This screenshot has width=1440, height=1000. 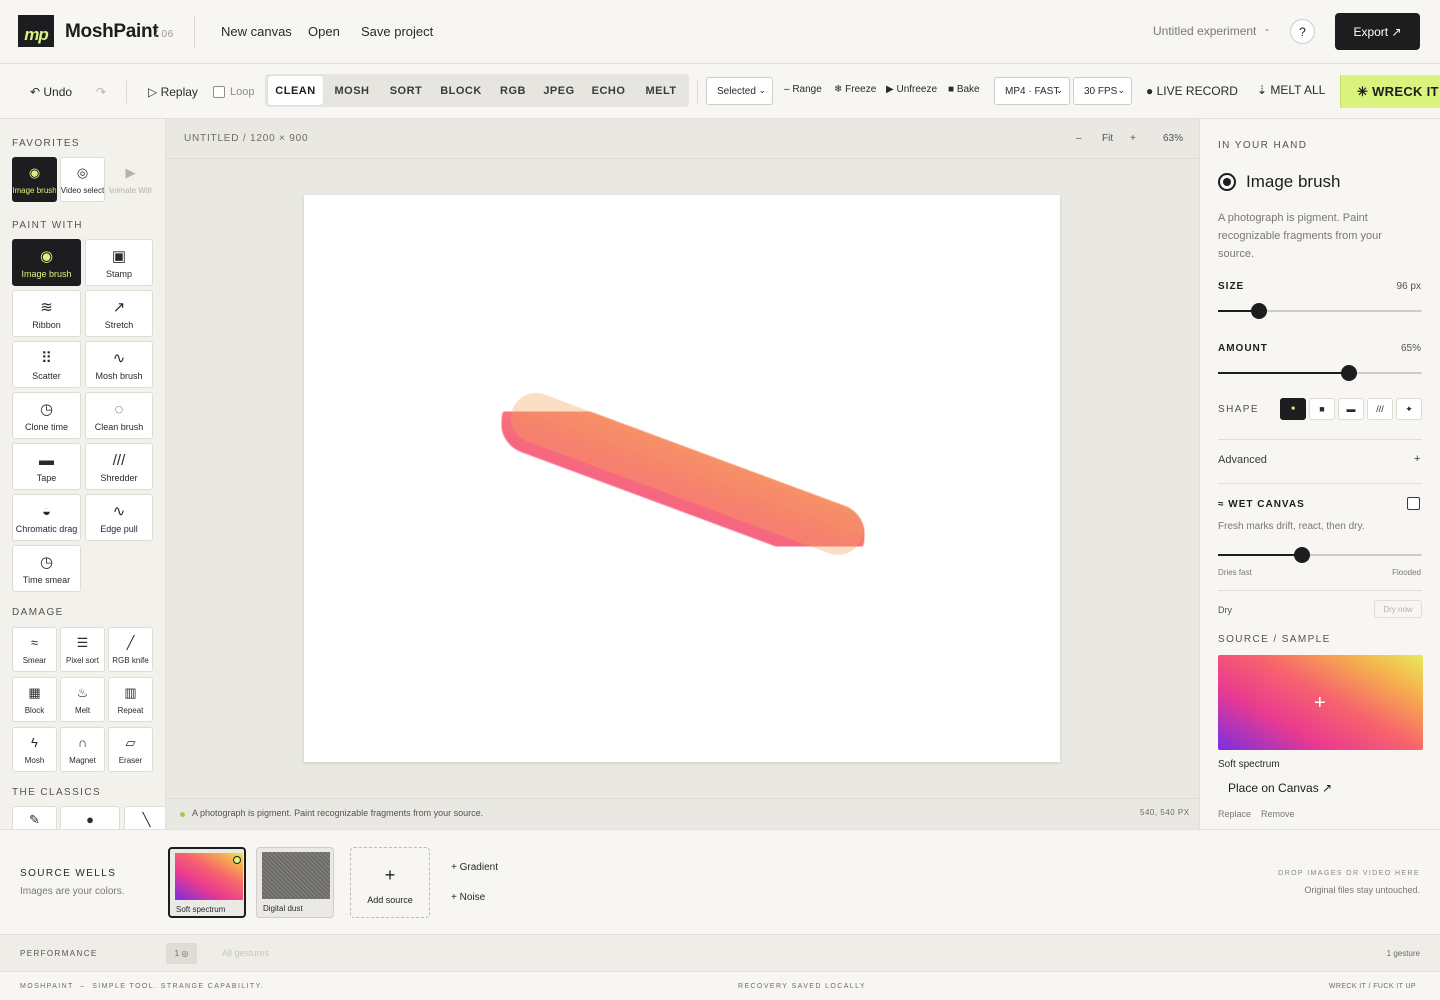 I want to click on tool-block: ▦ Block, so click(x=34, y=699).